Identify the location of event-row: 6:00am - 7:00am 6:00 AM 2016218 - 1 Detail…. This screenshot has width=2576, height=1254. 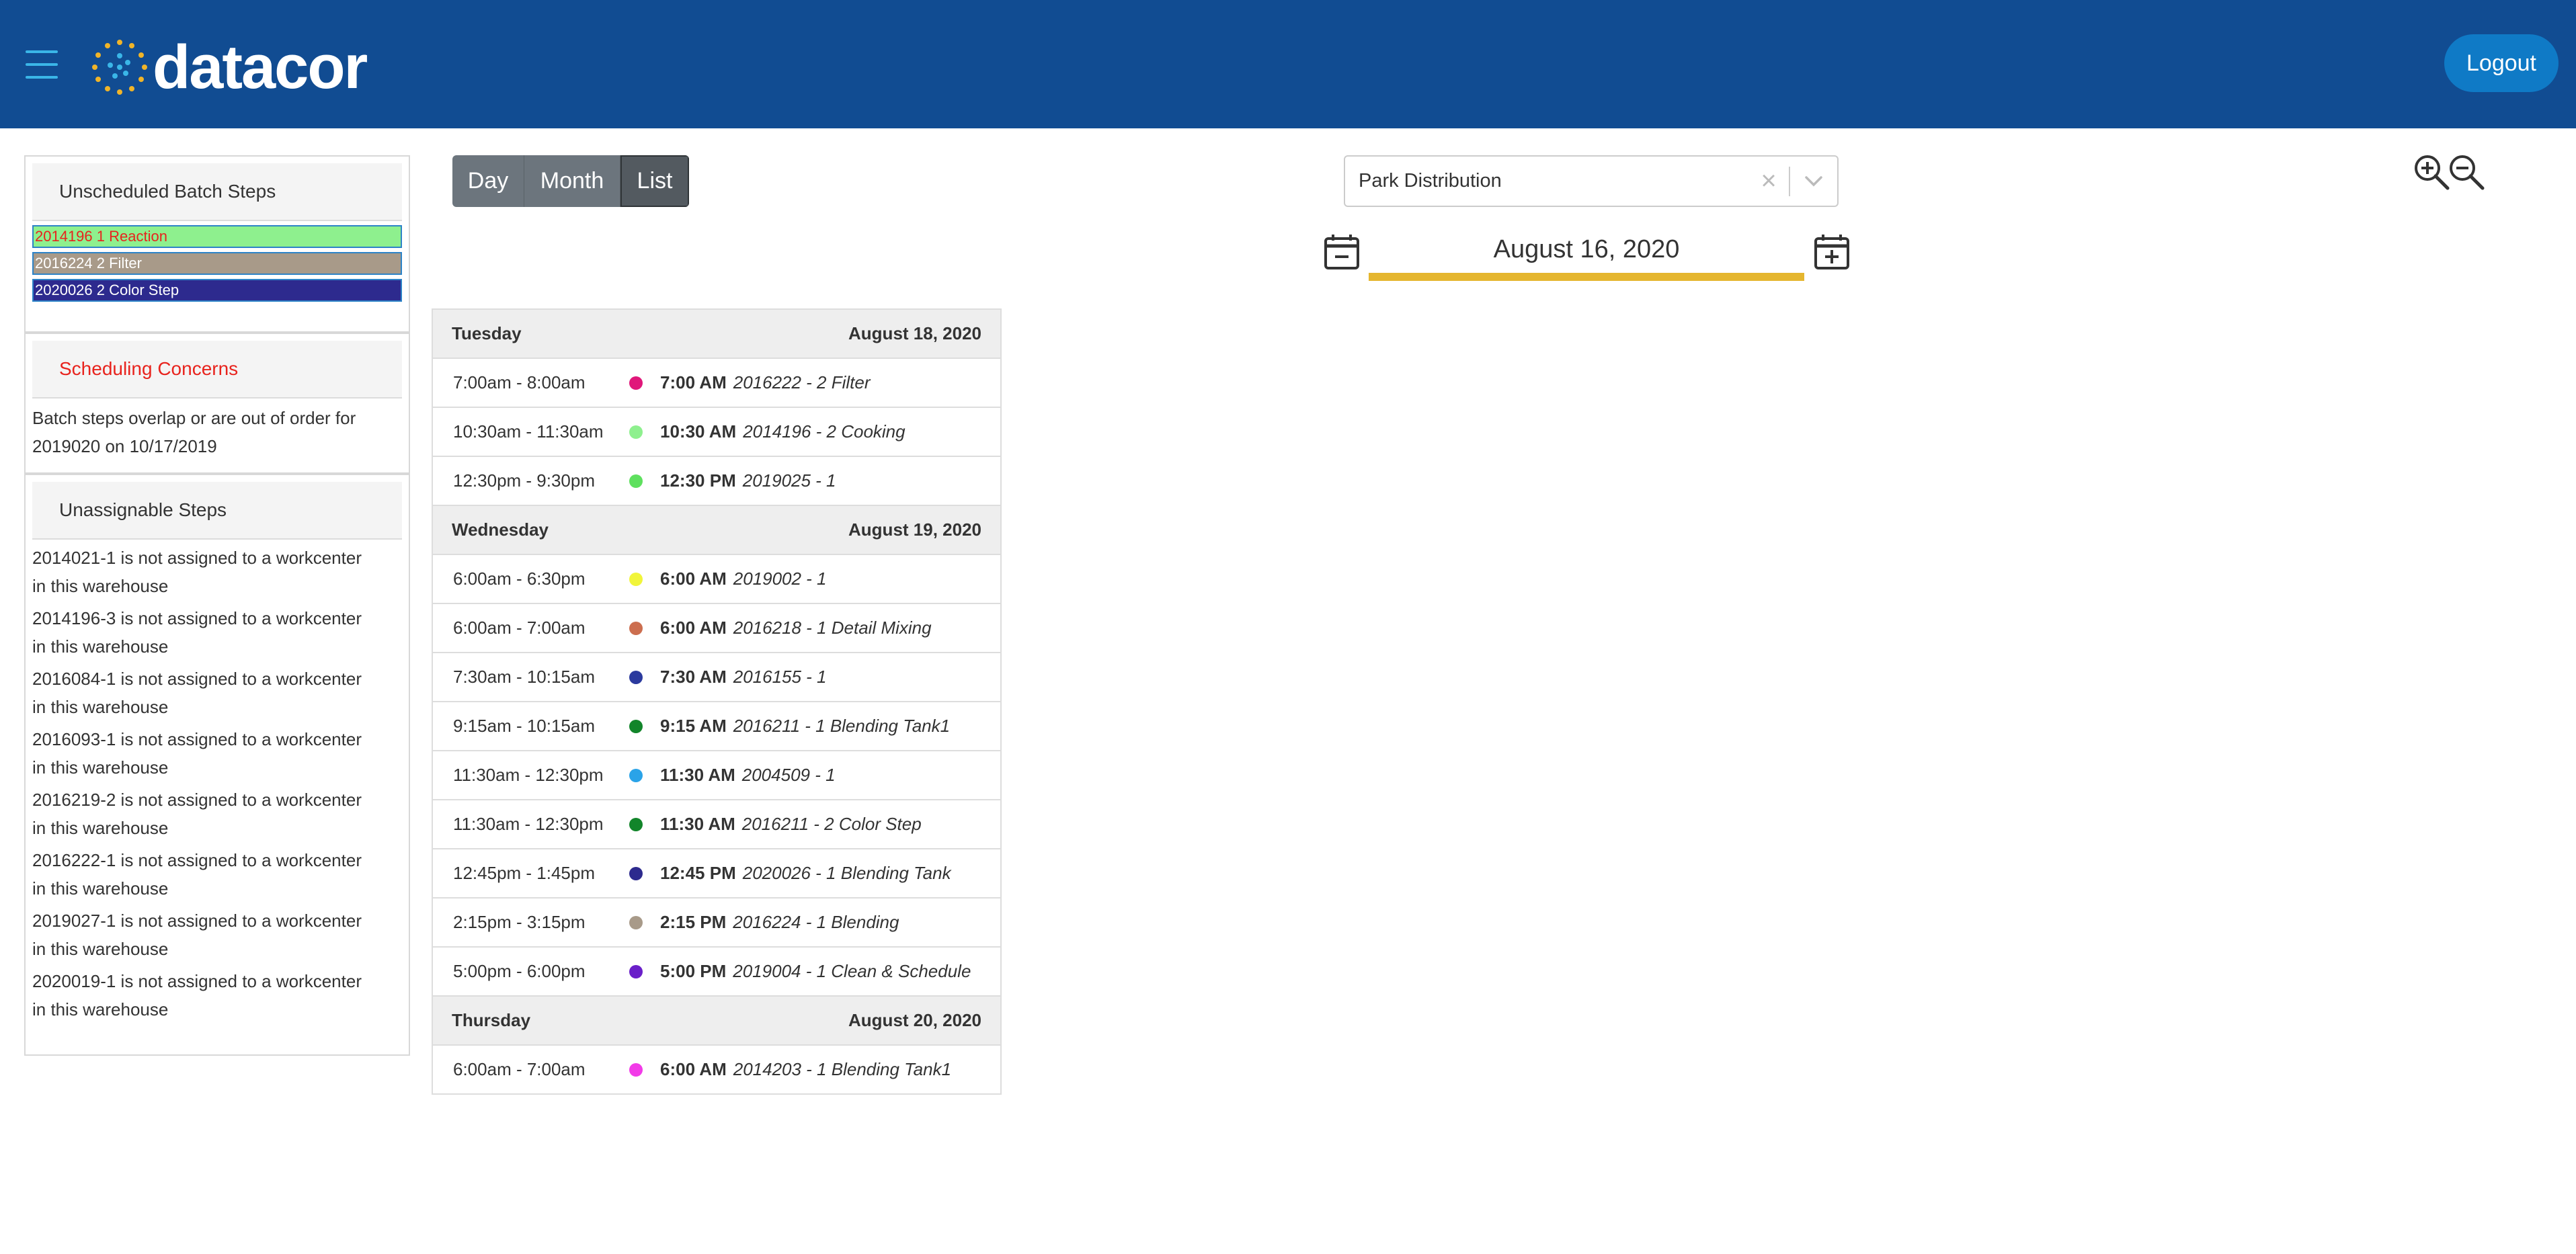
(716, 628).